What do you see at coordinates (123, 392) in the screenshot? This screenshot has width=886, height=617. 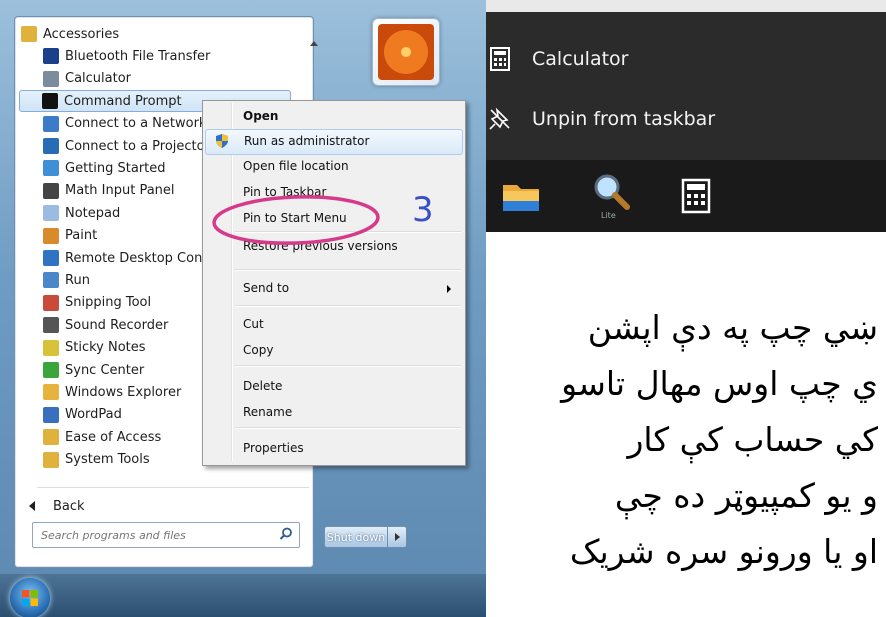 I see `program-label: Windows Explorer` at bounding box center [123, 392].